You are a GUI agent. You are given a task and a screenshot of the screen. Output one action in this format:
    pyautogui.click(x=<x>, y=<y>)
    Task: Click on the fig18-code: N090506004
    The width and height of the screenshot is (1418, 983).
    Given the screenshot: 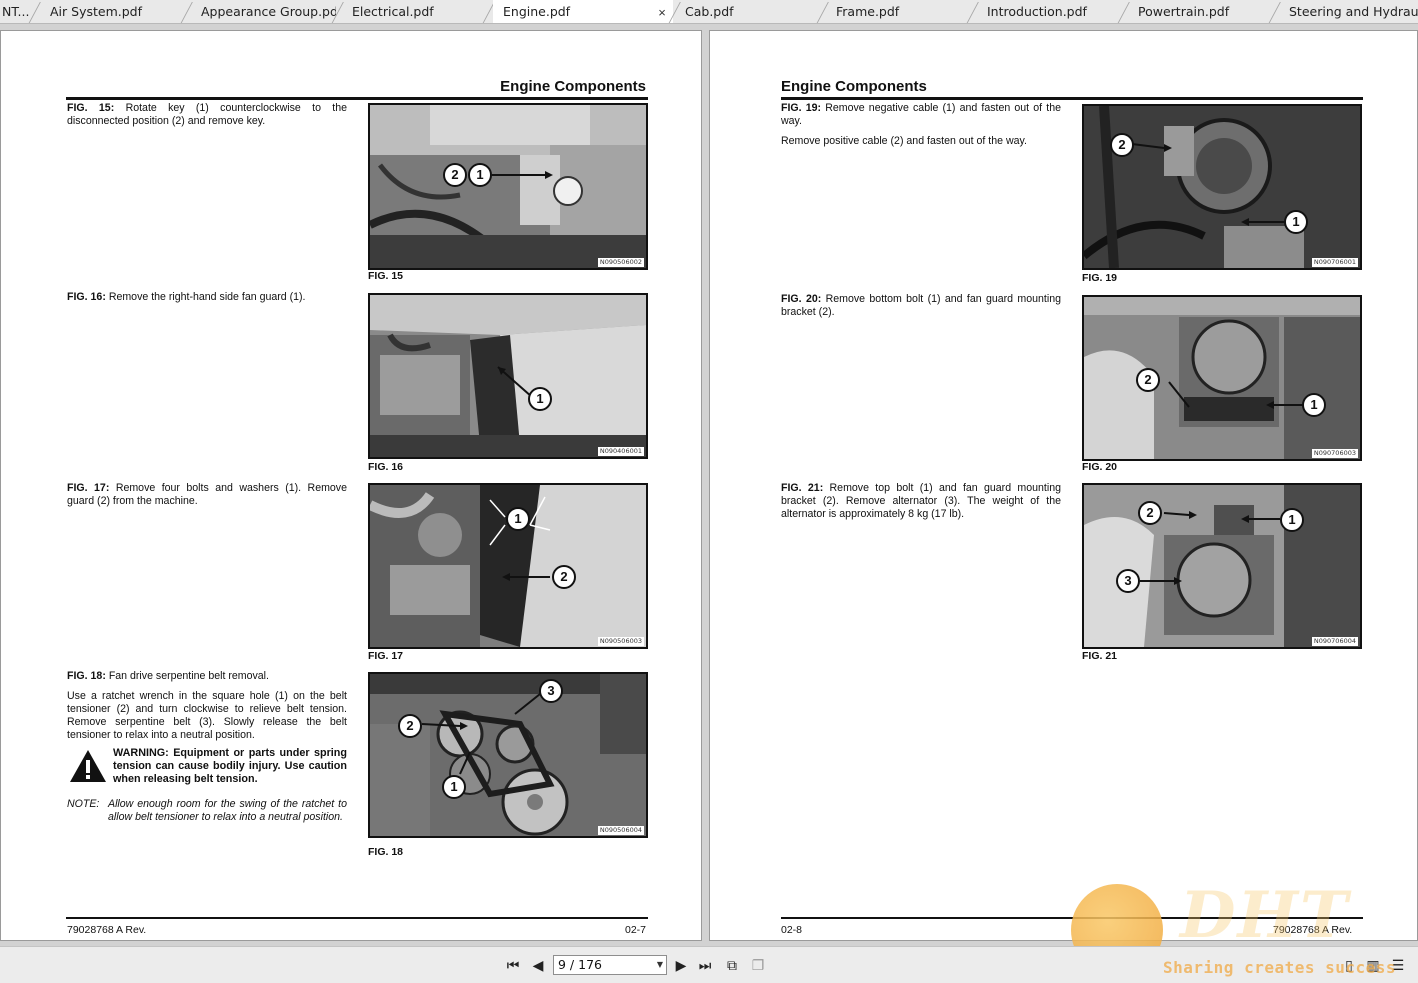 What is the action you would take?
    pyautogui.click(x=620, y=830)
    